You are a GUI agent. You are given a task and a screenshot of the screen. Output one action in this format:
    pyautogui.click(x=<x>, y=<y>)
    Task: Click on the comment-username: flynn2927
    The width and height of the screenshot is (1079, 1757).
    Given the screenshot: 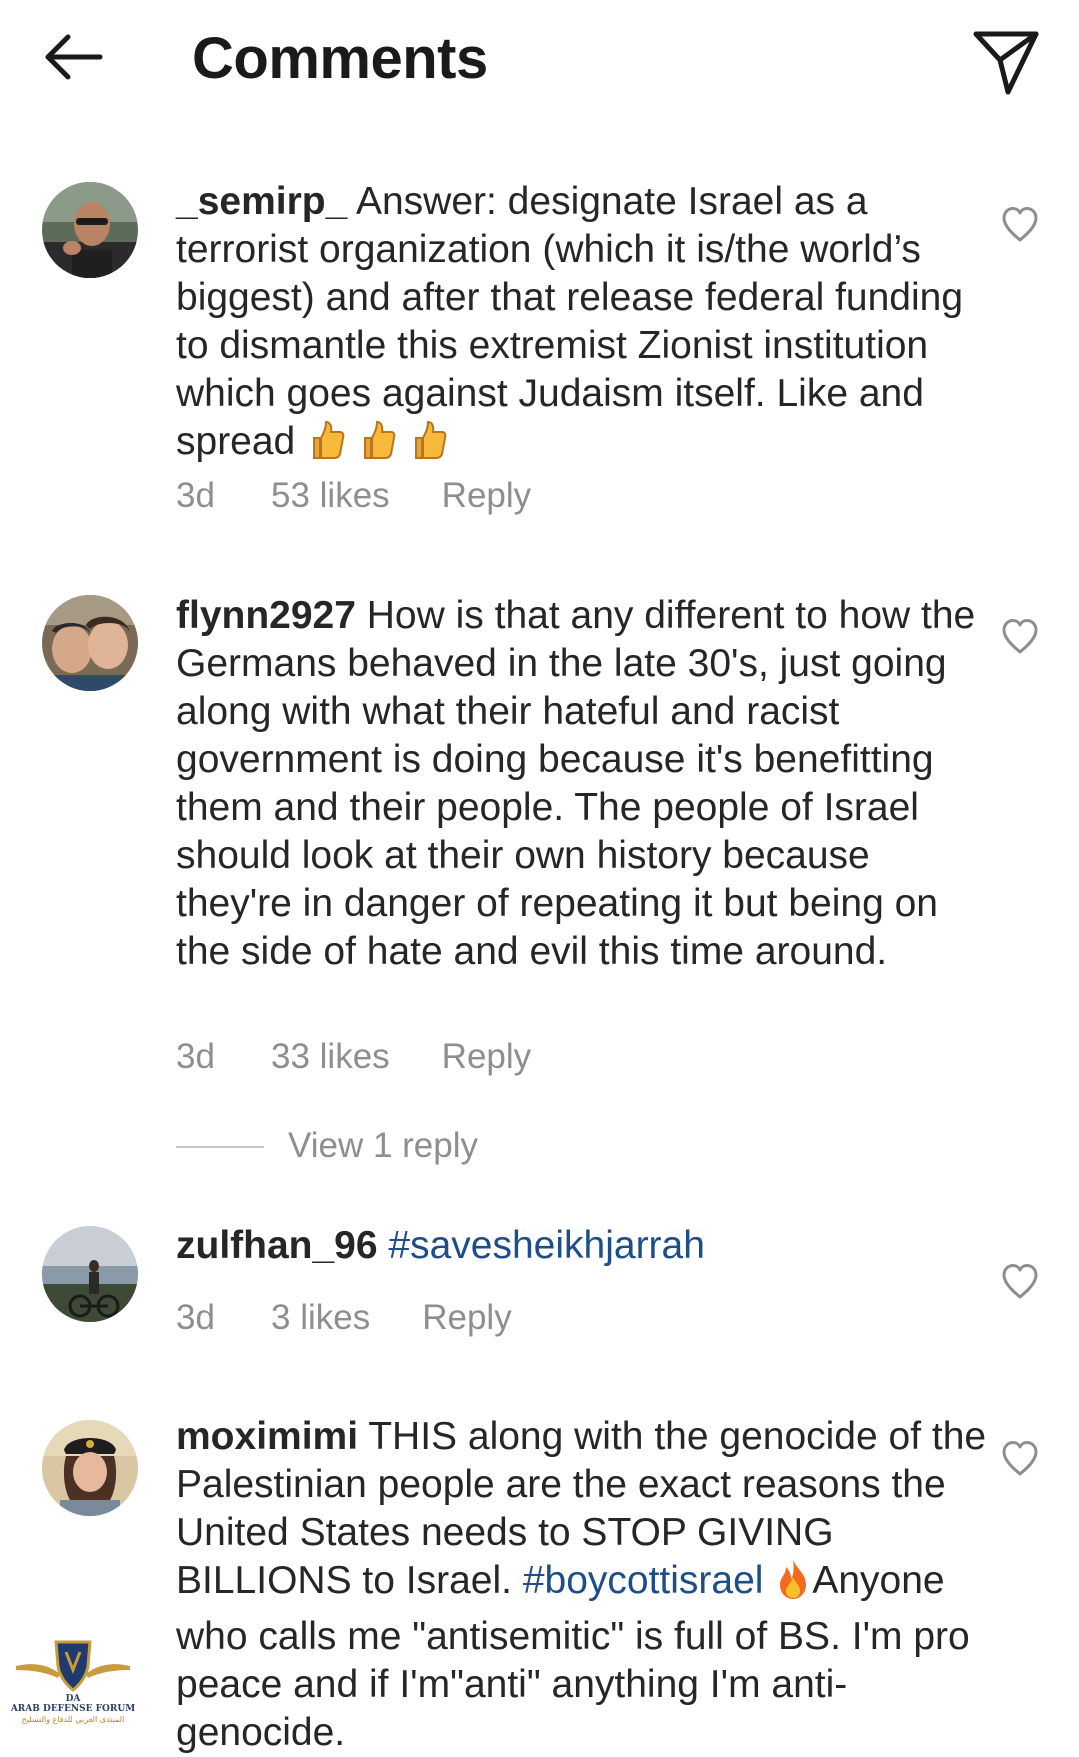 What is the action you would take?
    pyautogui.click(x=266, y=615)
    